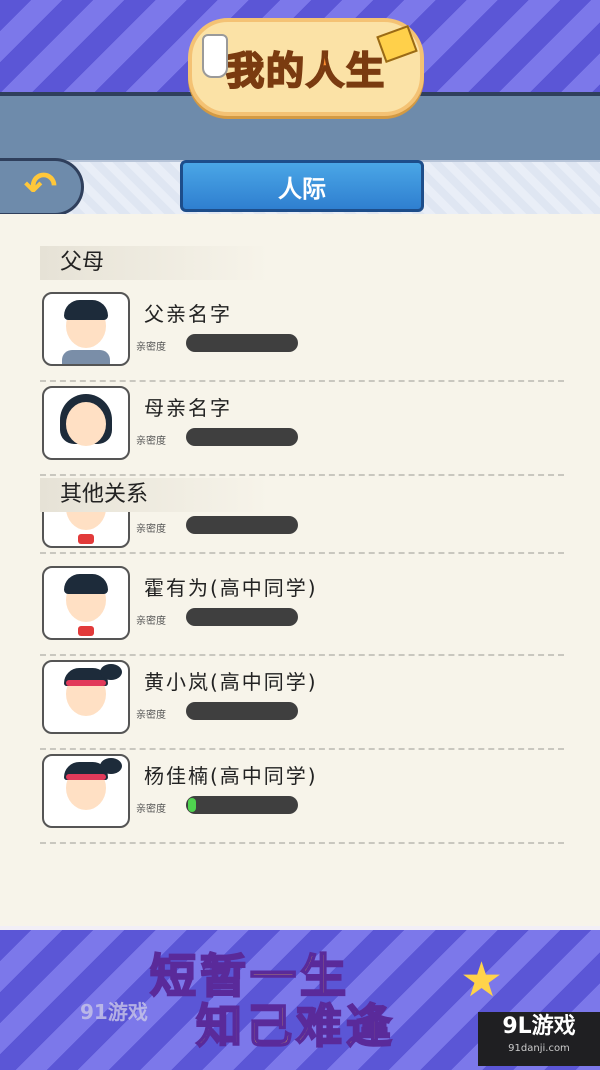 The width and height of the screenshot is (600, 1070). Describe the element at coordinates (482, 980) in the screenshot. I see `star-icon: ★` at that location.